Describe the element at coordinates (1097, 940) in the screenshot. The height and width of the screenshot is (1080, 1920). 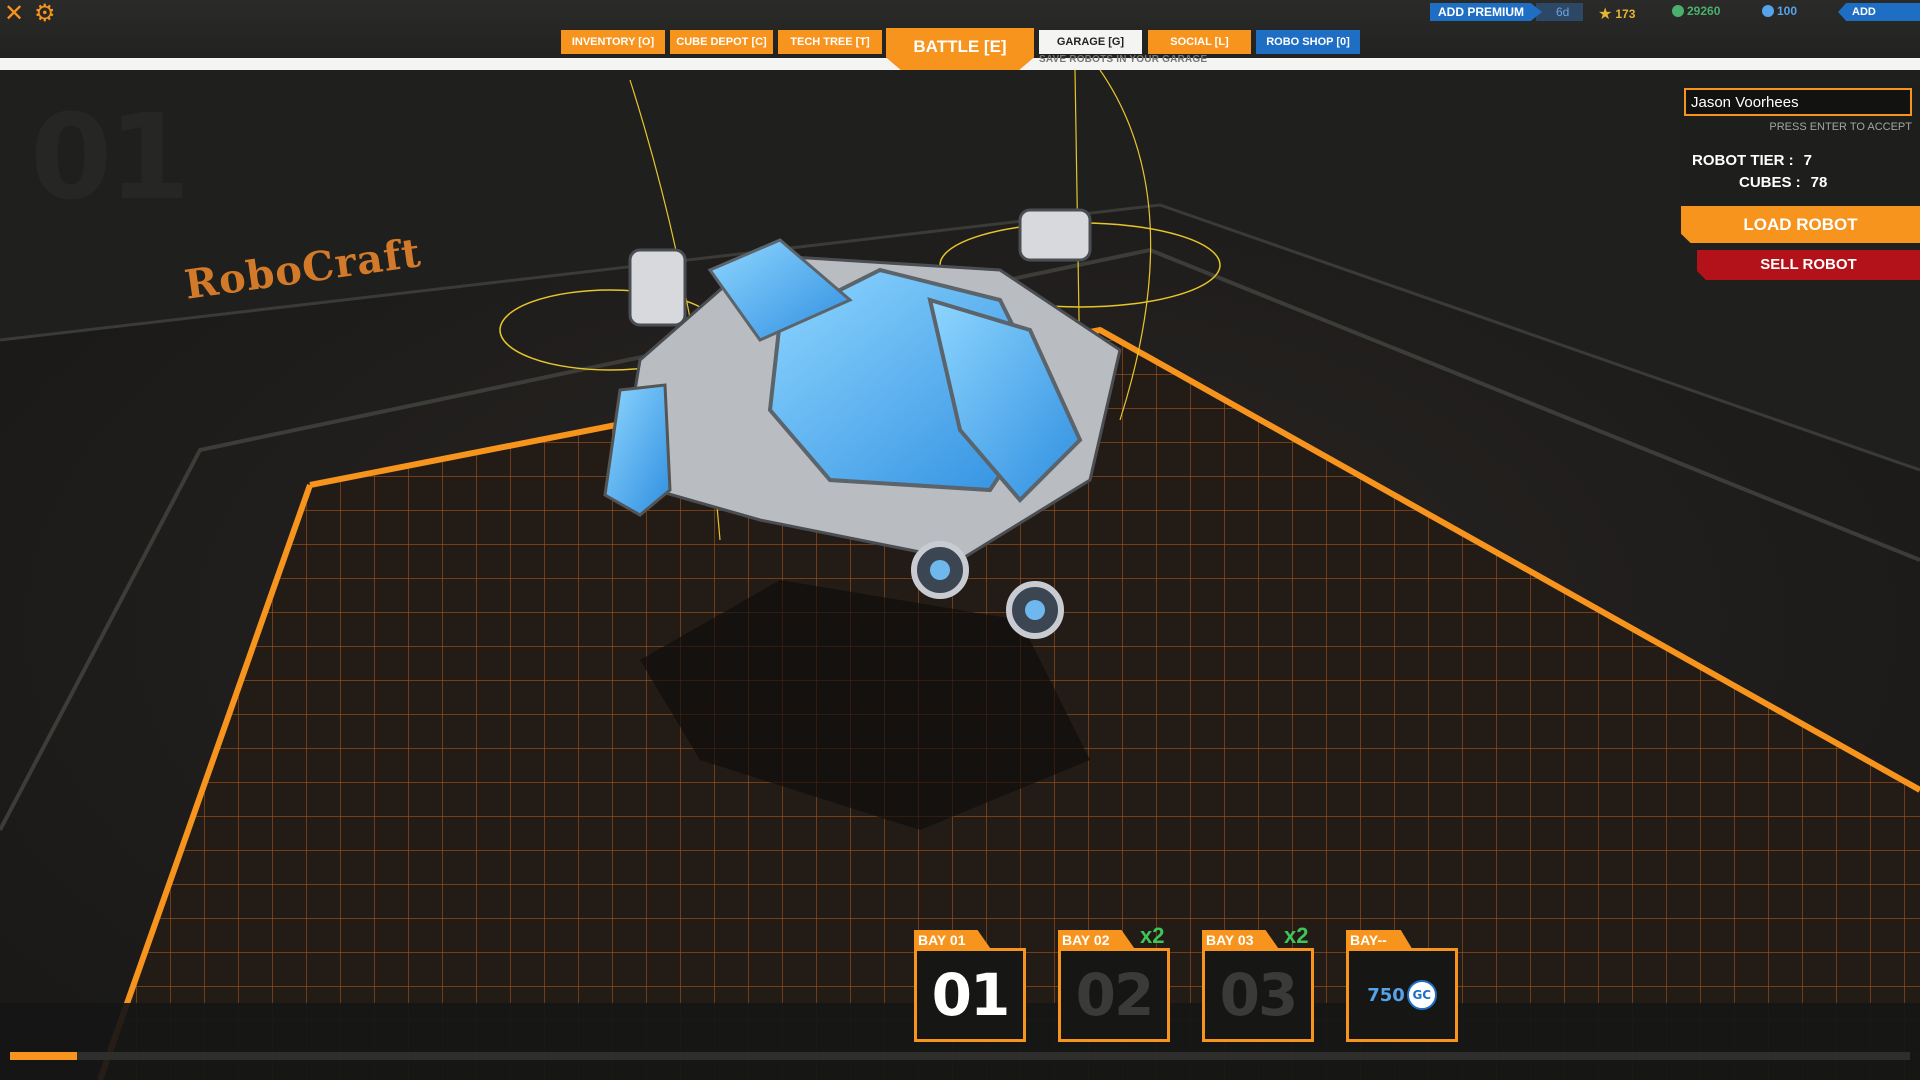
I see `bay-label: BAY 02` at that location.